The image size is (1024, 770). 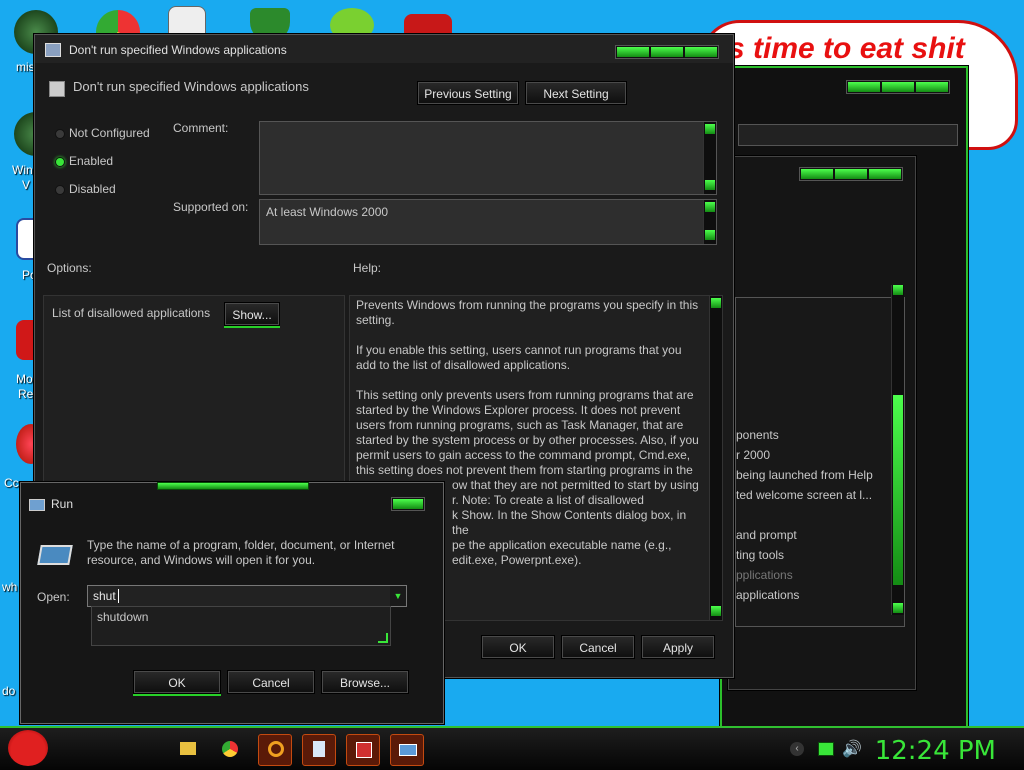 I want to click on back-window-bar, so click(x=848, y=135).